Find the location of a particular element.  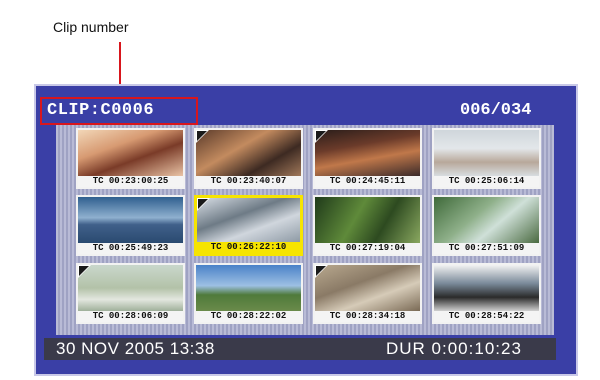

clip-thumbnail: TC 00:28:54:22 is located at coordinates (486, 293).